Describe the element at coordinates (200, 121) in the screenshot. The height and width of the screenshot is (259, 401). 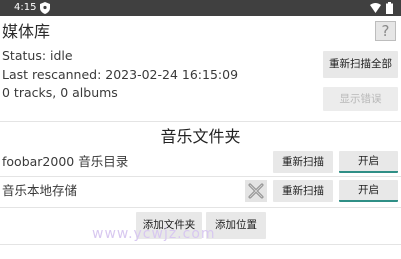
I see `section-divider` at that location.